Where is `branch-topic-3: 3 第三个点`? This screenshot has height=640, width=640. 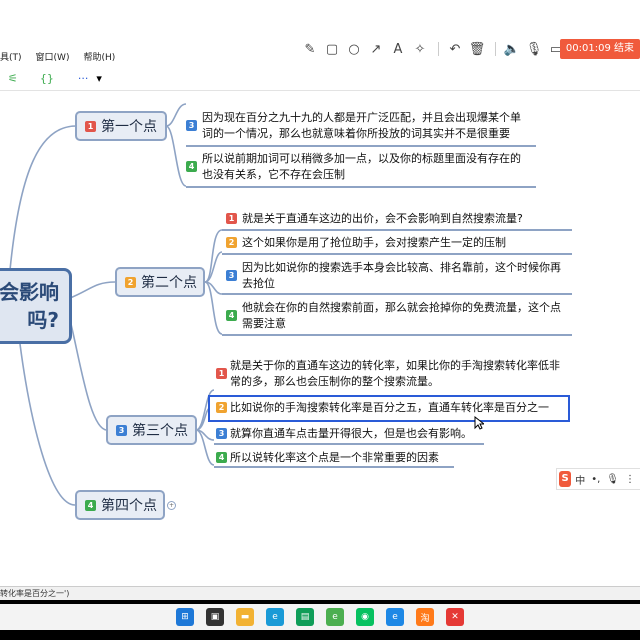
branch-topic-3: 3 第三个点 is located at coordinates (151, 430).